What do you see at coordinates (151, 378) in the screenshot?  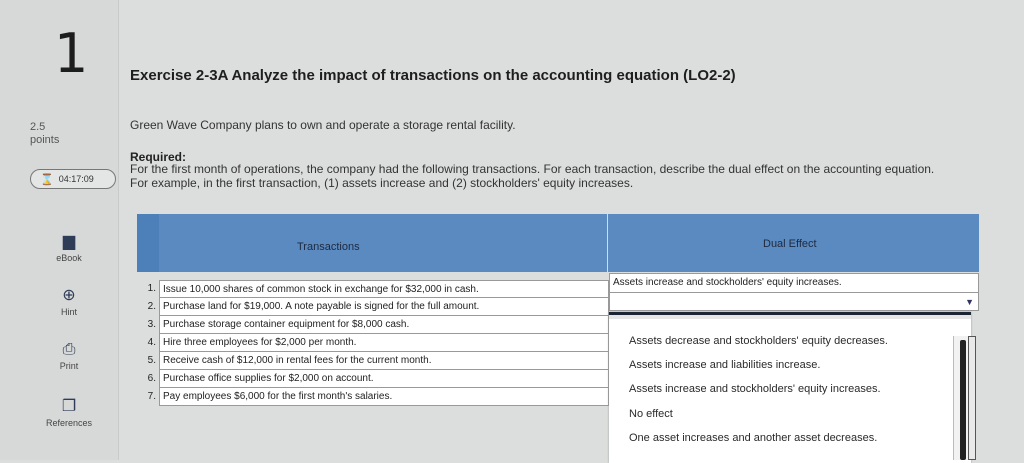 I see `row-number: 6.` at bounding box center [151, 378].